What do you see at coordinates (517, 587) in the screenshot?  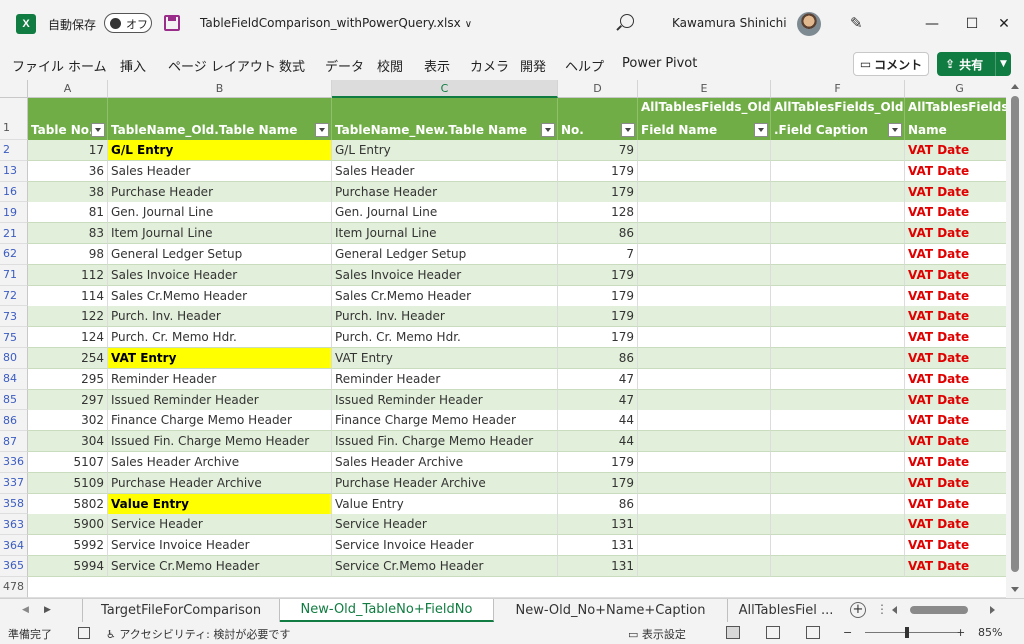 I see `empty-row` at bounding box center [517, 587].